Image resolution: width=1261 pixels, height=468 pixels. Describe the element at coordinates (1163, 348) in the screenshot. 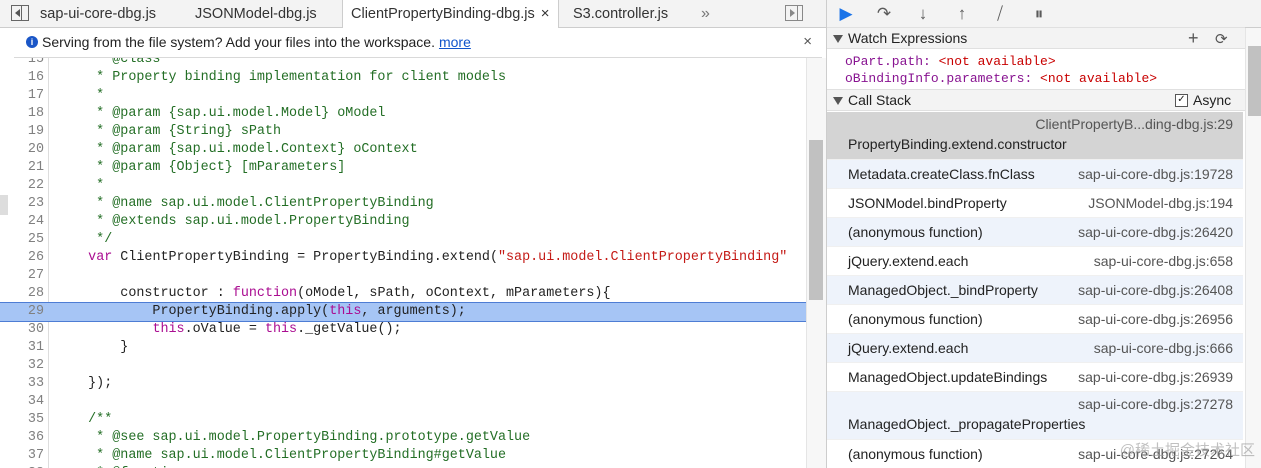

I see `call-frame-location: sap-ui-core-dbg.js:666` at that location.